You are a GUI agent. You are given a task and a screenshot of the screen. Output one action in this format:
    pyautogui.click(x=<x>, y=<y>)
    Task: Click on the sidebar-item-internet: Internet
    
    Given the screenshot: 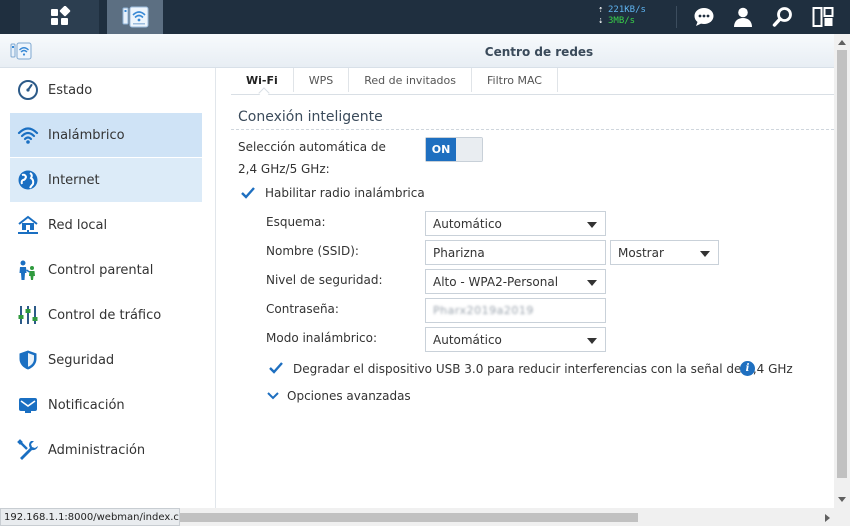 What is the action you would take?
    pyautogui.click(x=106, y=180)
    